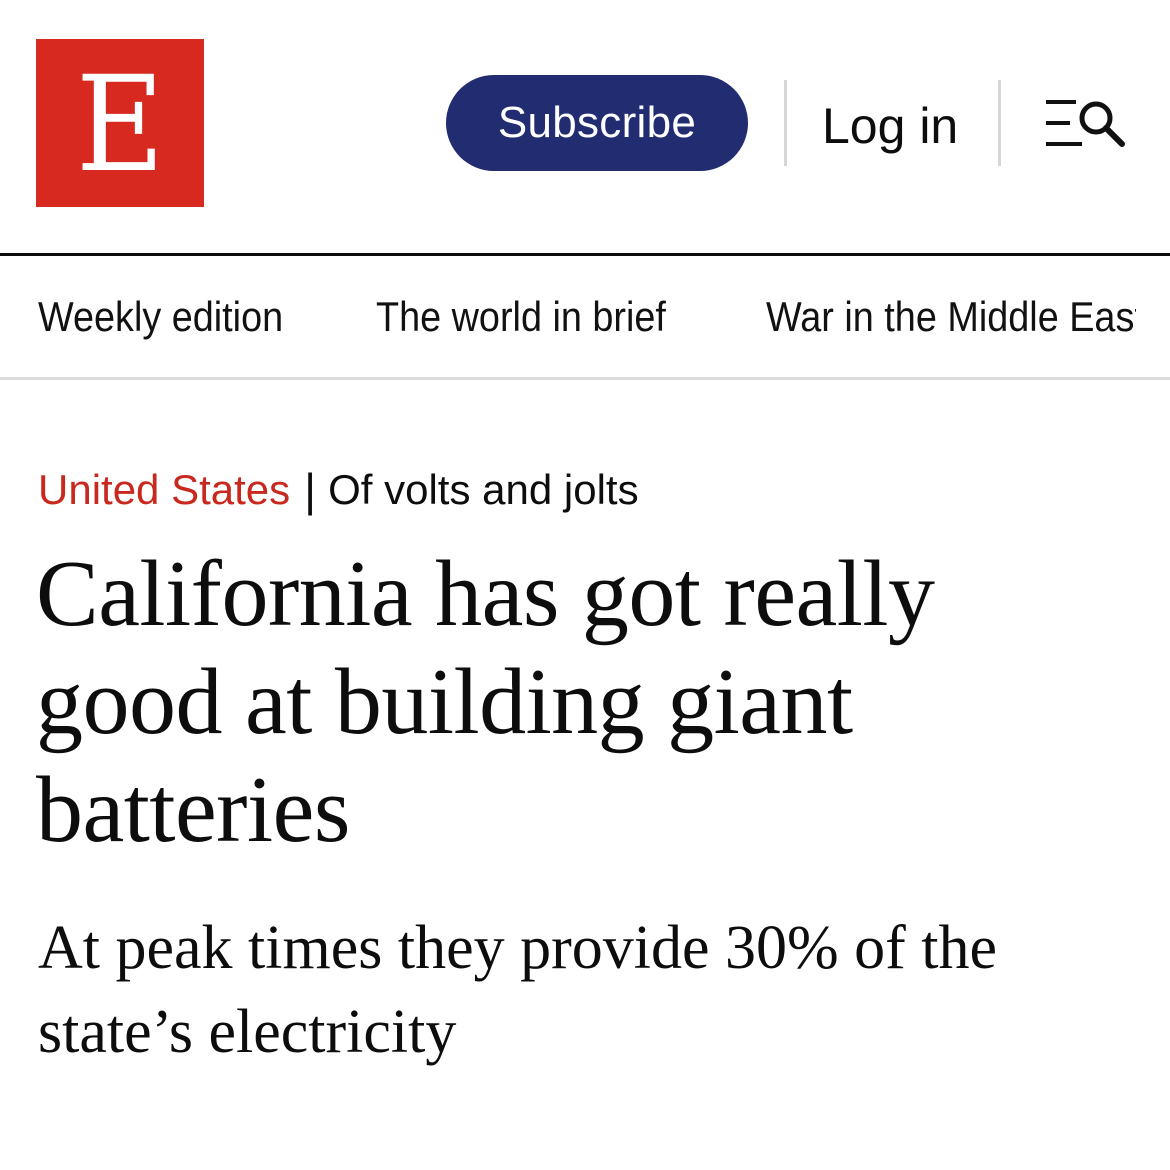  I want to click on nav-item-clip: War in the Middle East, so click(951, 316).